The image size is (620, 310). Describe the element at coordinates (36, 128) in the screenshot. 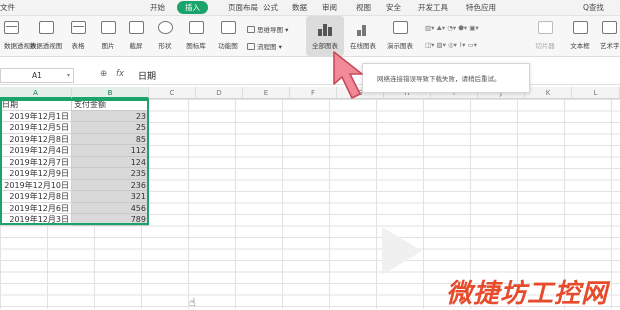

I see `date-cell: 2019年12月5日` at that location.